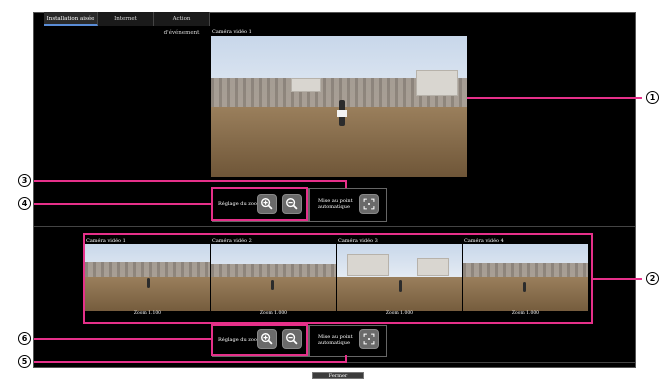 This screenshot has height=380, width=669. Describe the element at coordinates (24, 338) in the screenshot. I see `callout-marker: 6` at that location.